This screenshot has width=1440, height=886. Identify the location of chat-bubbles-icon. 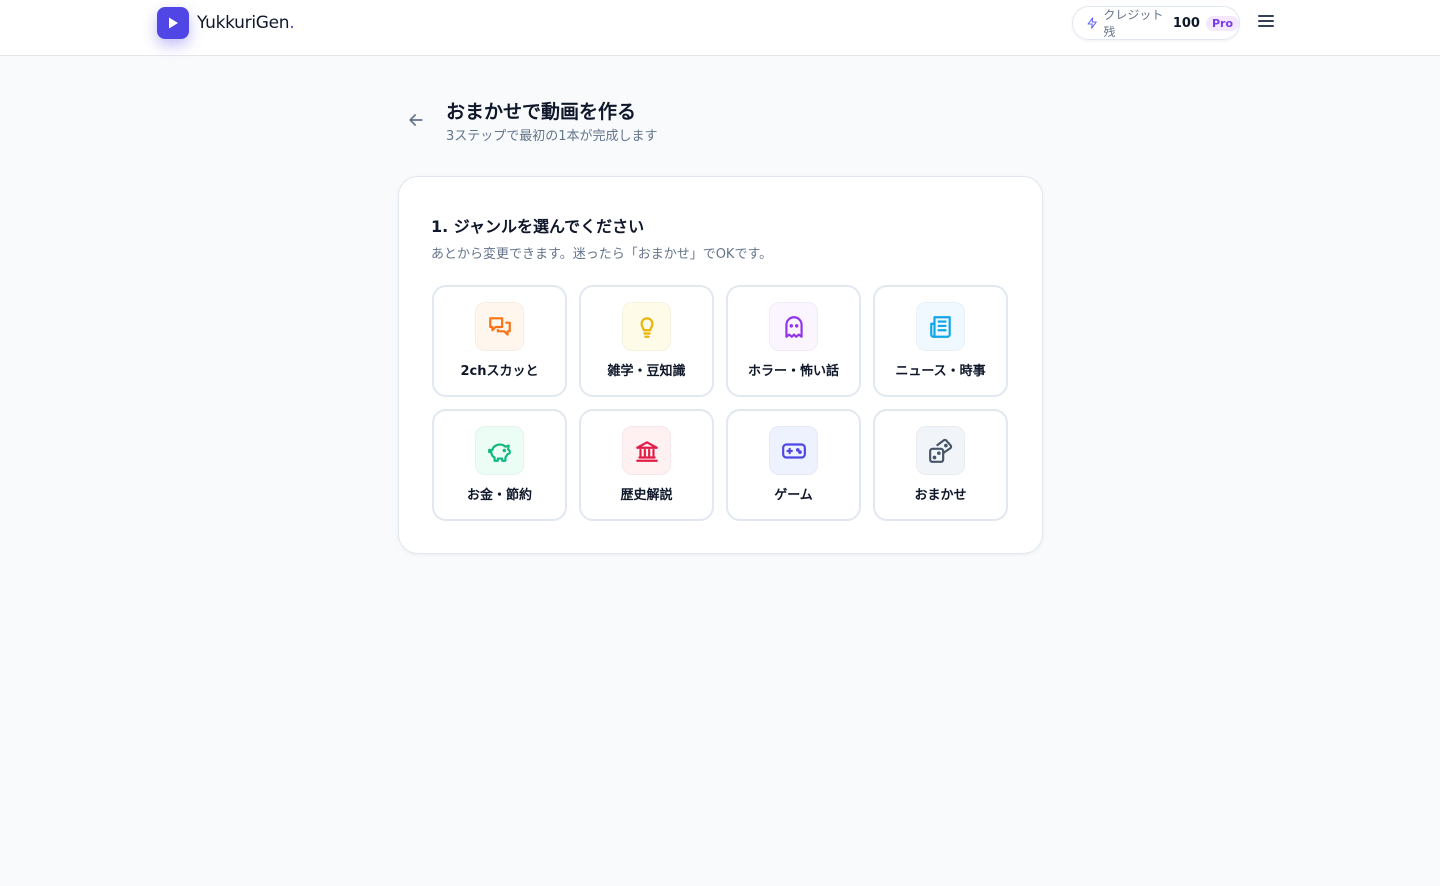
(499, 326).